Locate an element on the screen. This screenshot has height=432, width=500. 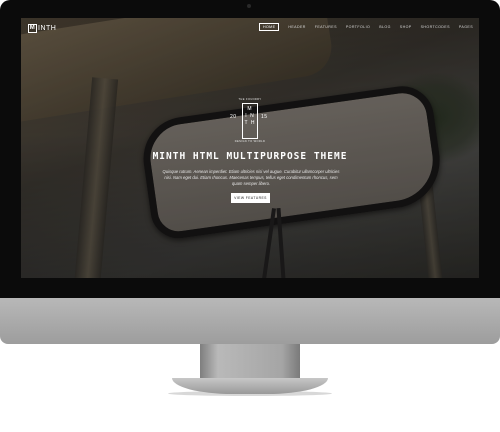
monitor-stand-neck is located at coordinates (250, 361).